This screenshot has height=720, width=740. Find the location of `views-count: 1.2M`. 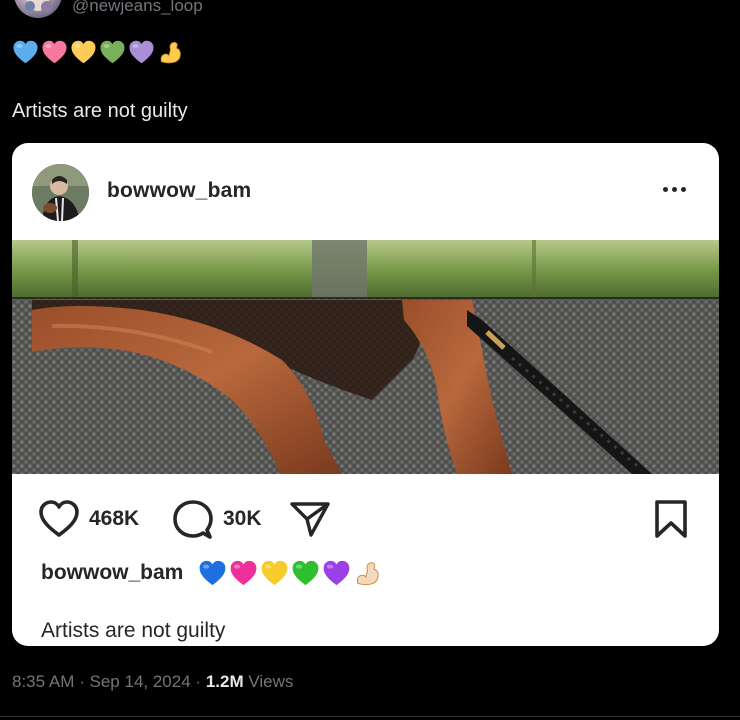

views-count: 1.2M is located at coordinates (224, 681).